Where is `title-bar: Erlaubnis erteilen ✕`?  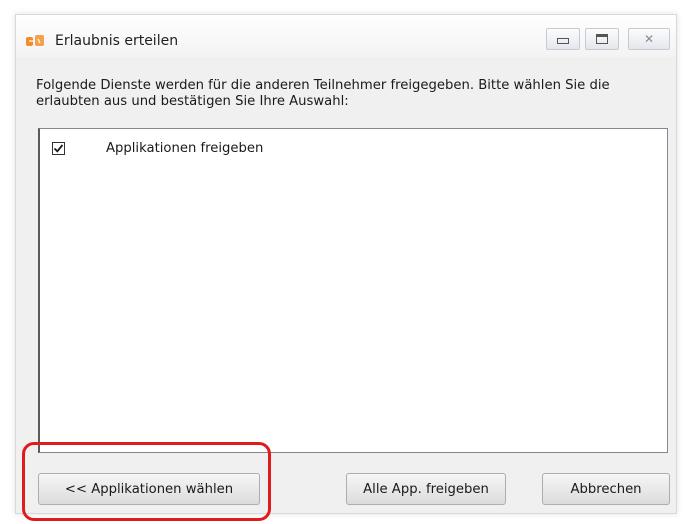
title-bar: Erlaubnis erteilen ✕ is located at coordinates (346, 36).